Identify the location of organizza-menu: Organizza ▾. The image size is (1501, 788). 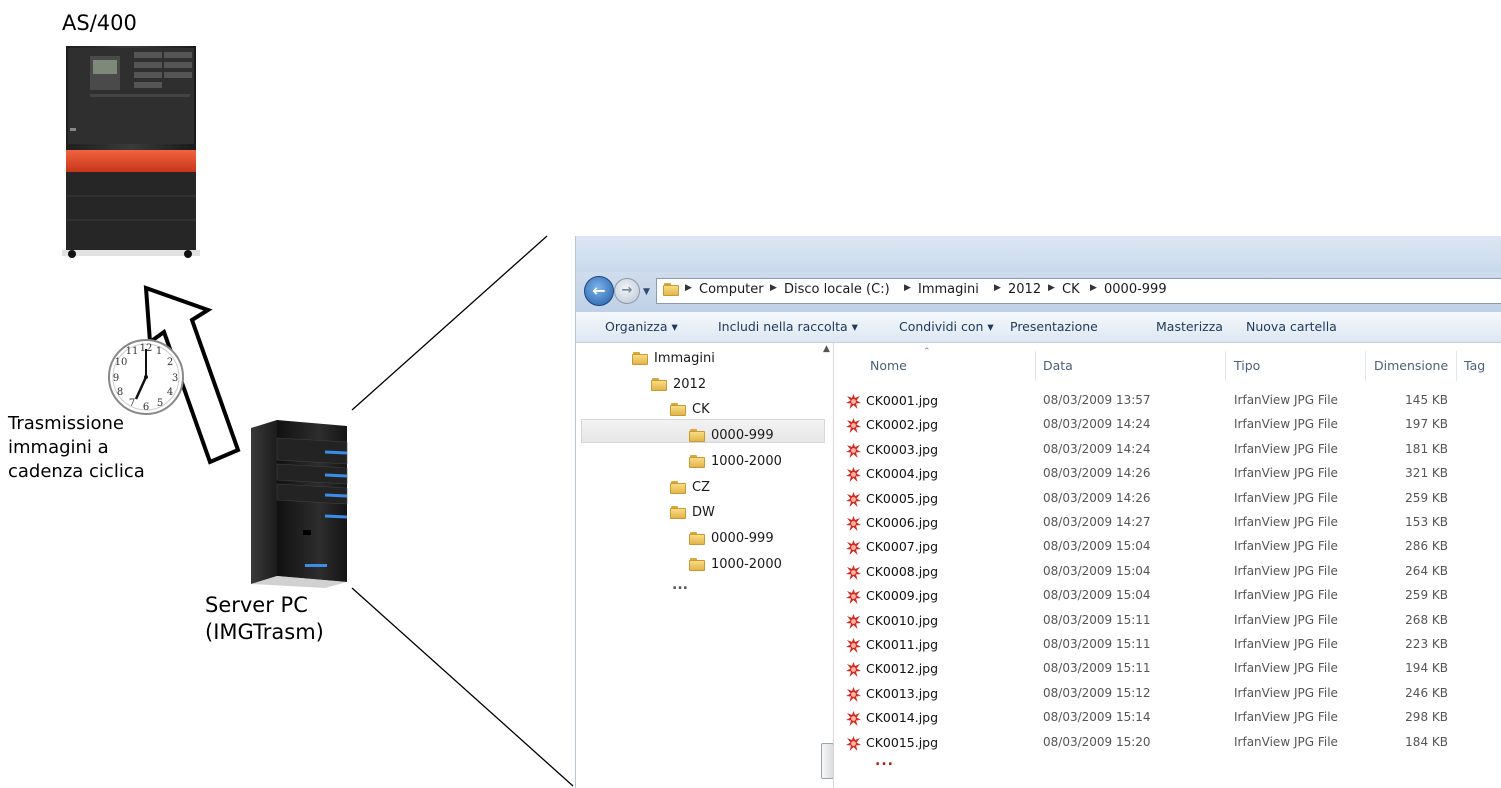
(641, 326).